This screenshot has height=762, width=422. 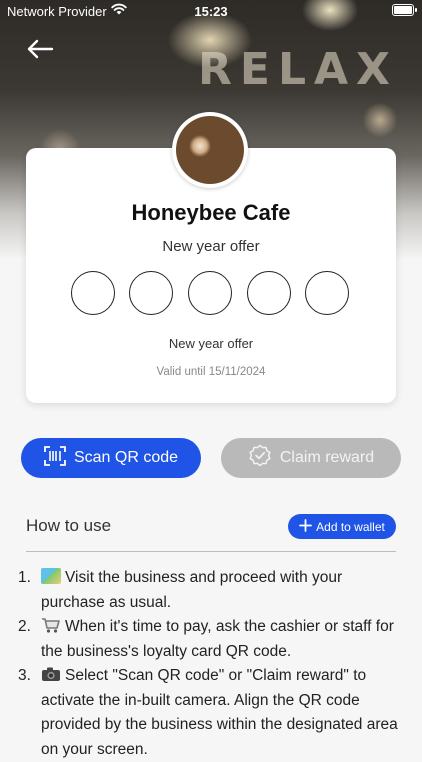 I want to click on claim-reward-label: Claim reward, so click(x=327, y=457).